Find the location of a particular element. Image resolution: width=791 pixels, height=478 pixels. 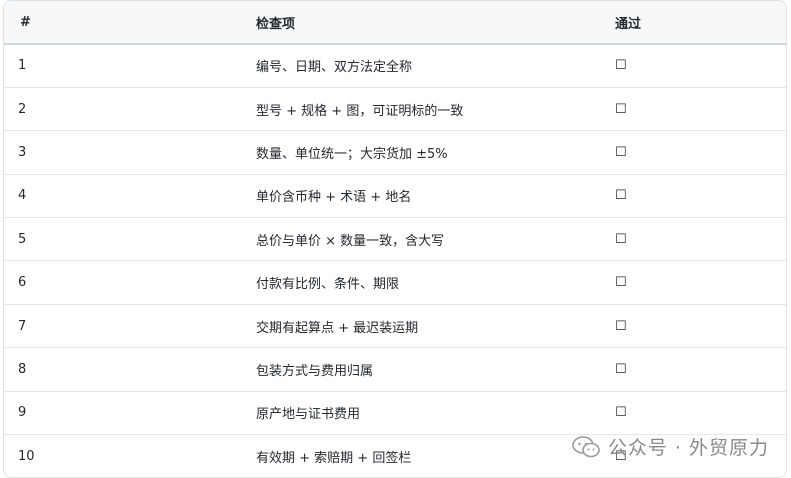

table-row: 4 单价含币种 + 术语 + 地名 ☐ is located at coordinates (395, 196).